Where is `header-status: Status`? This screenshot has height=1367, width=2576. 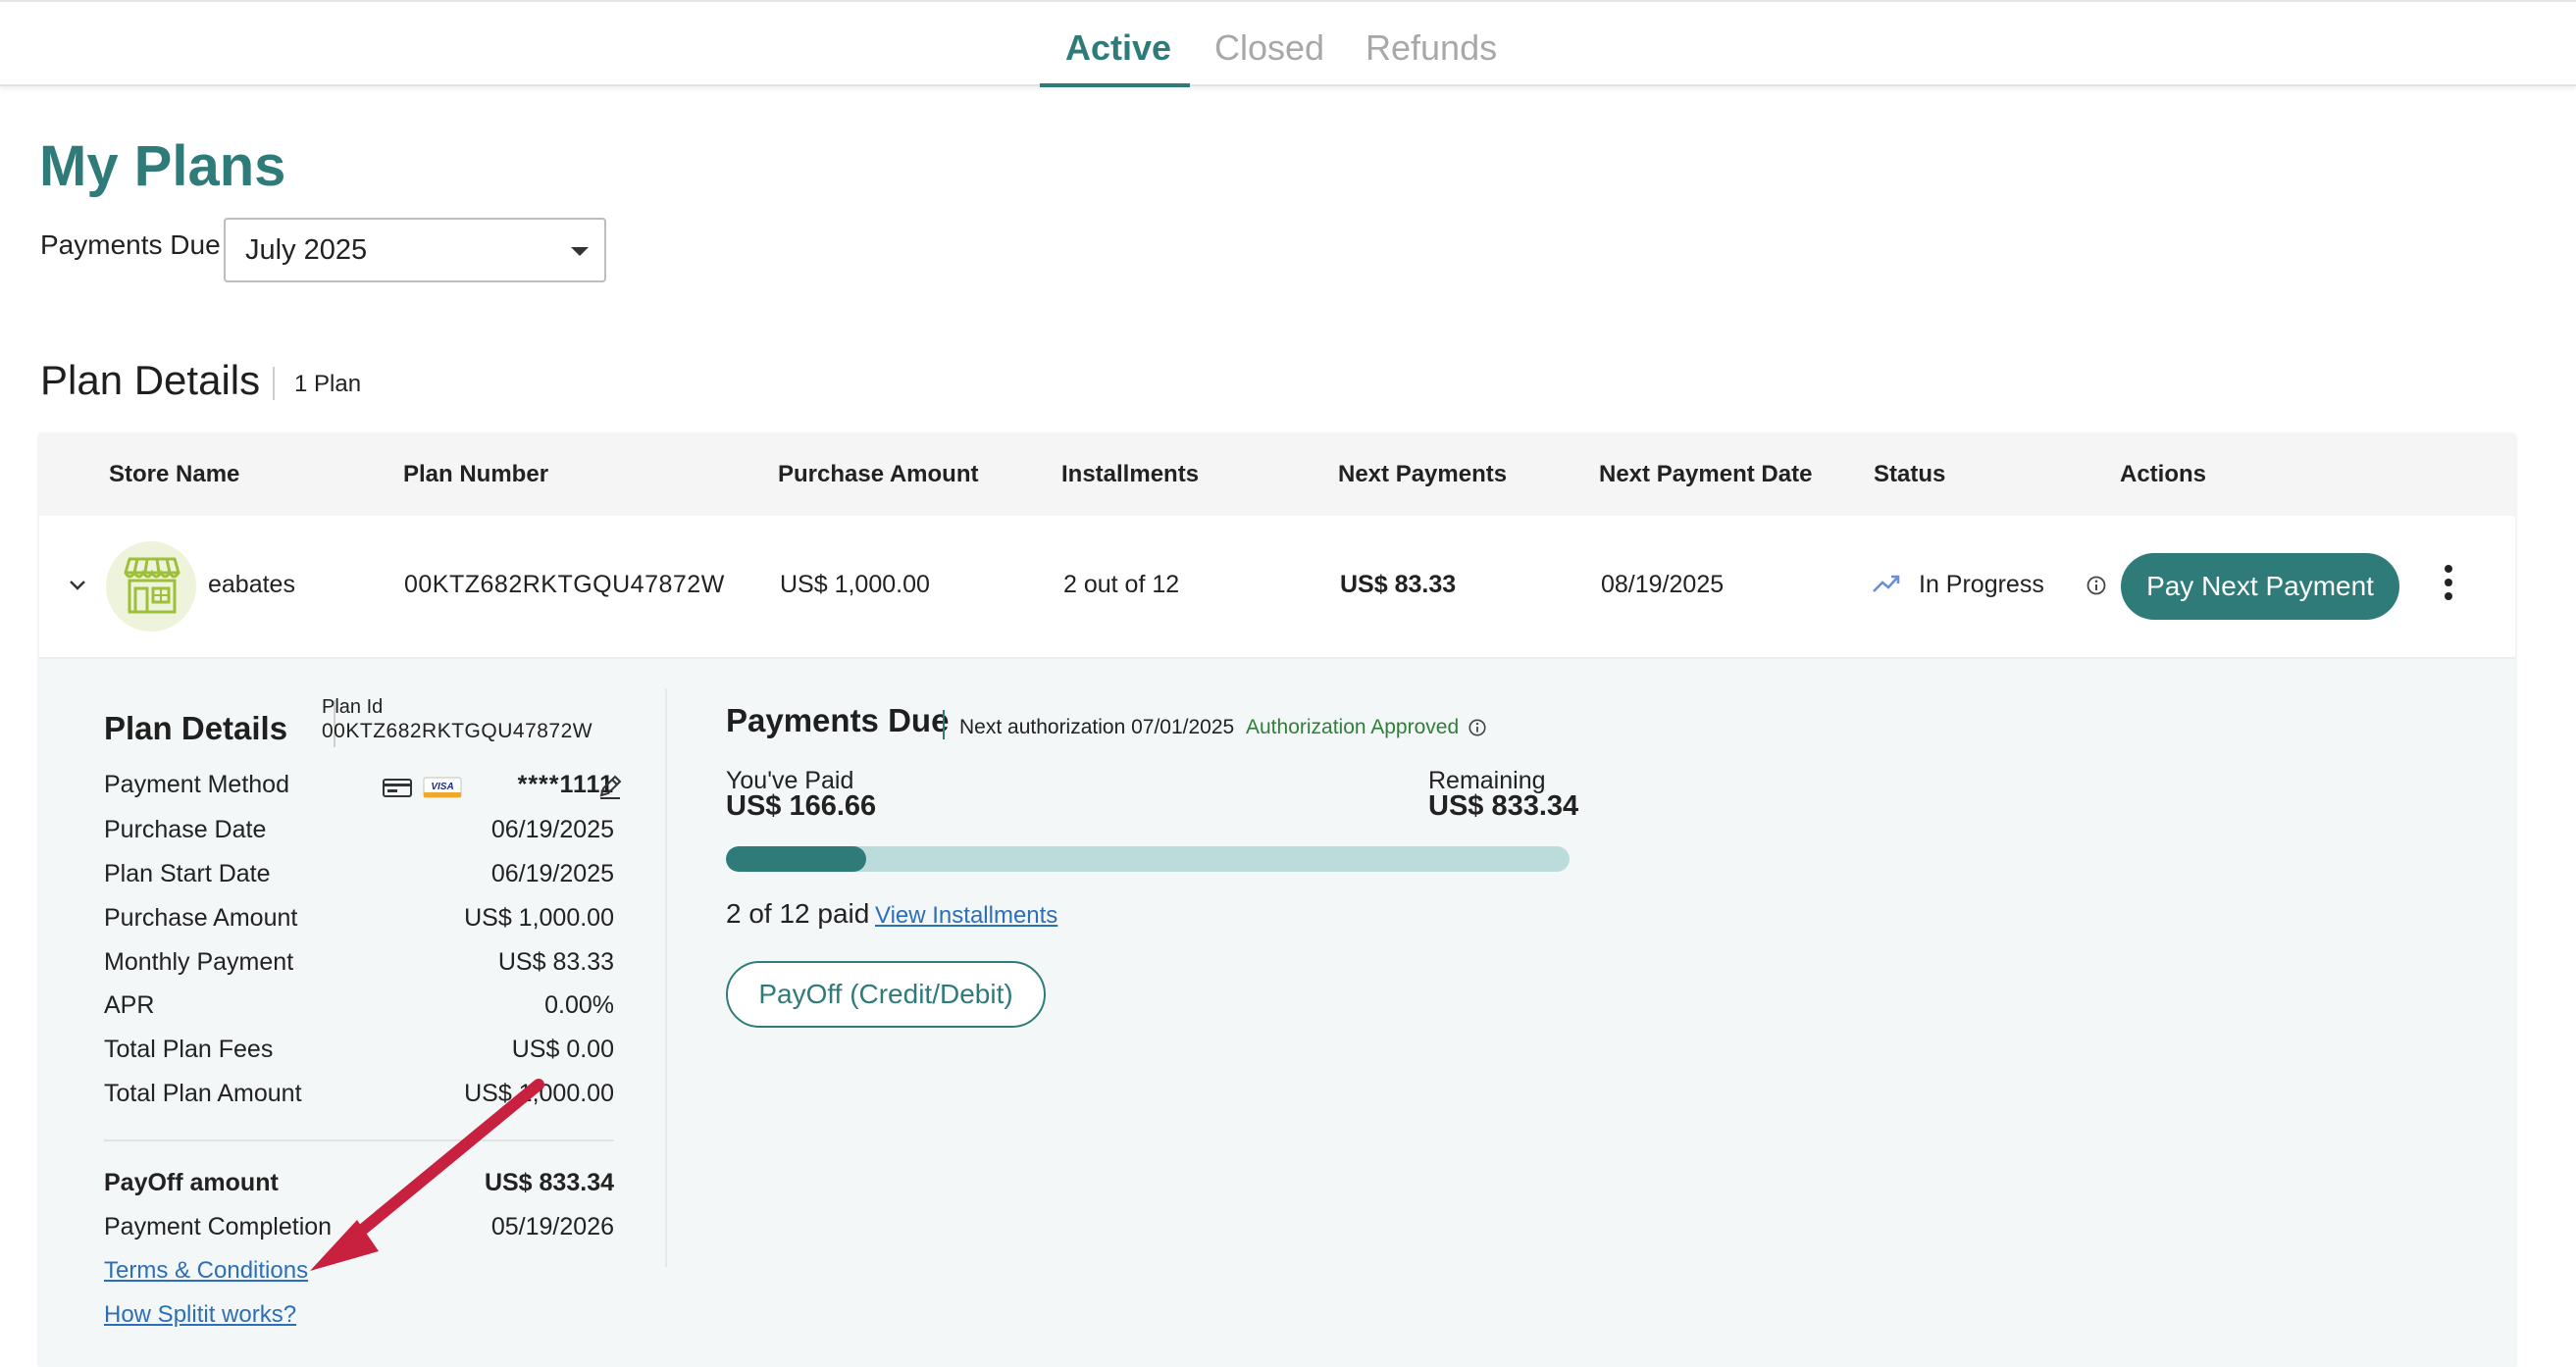 header-status: Status is located at coordinates (1910, 474).